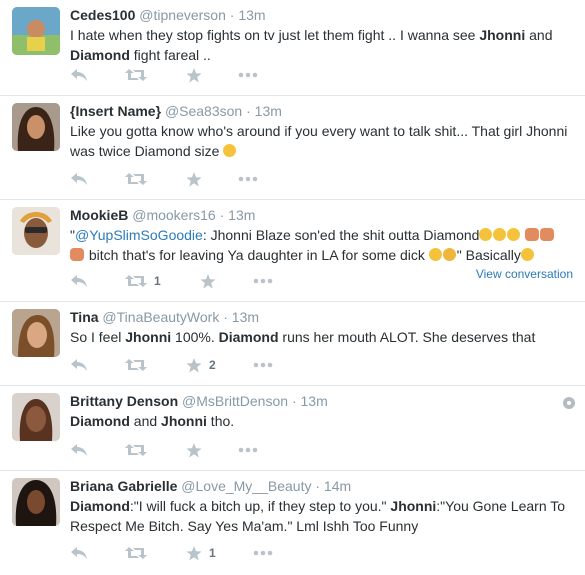  What do you see at coordinates (190, 281) in the screenshot?
I see `tweet-actions: 1` at bounding box center [190, 281].